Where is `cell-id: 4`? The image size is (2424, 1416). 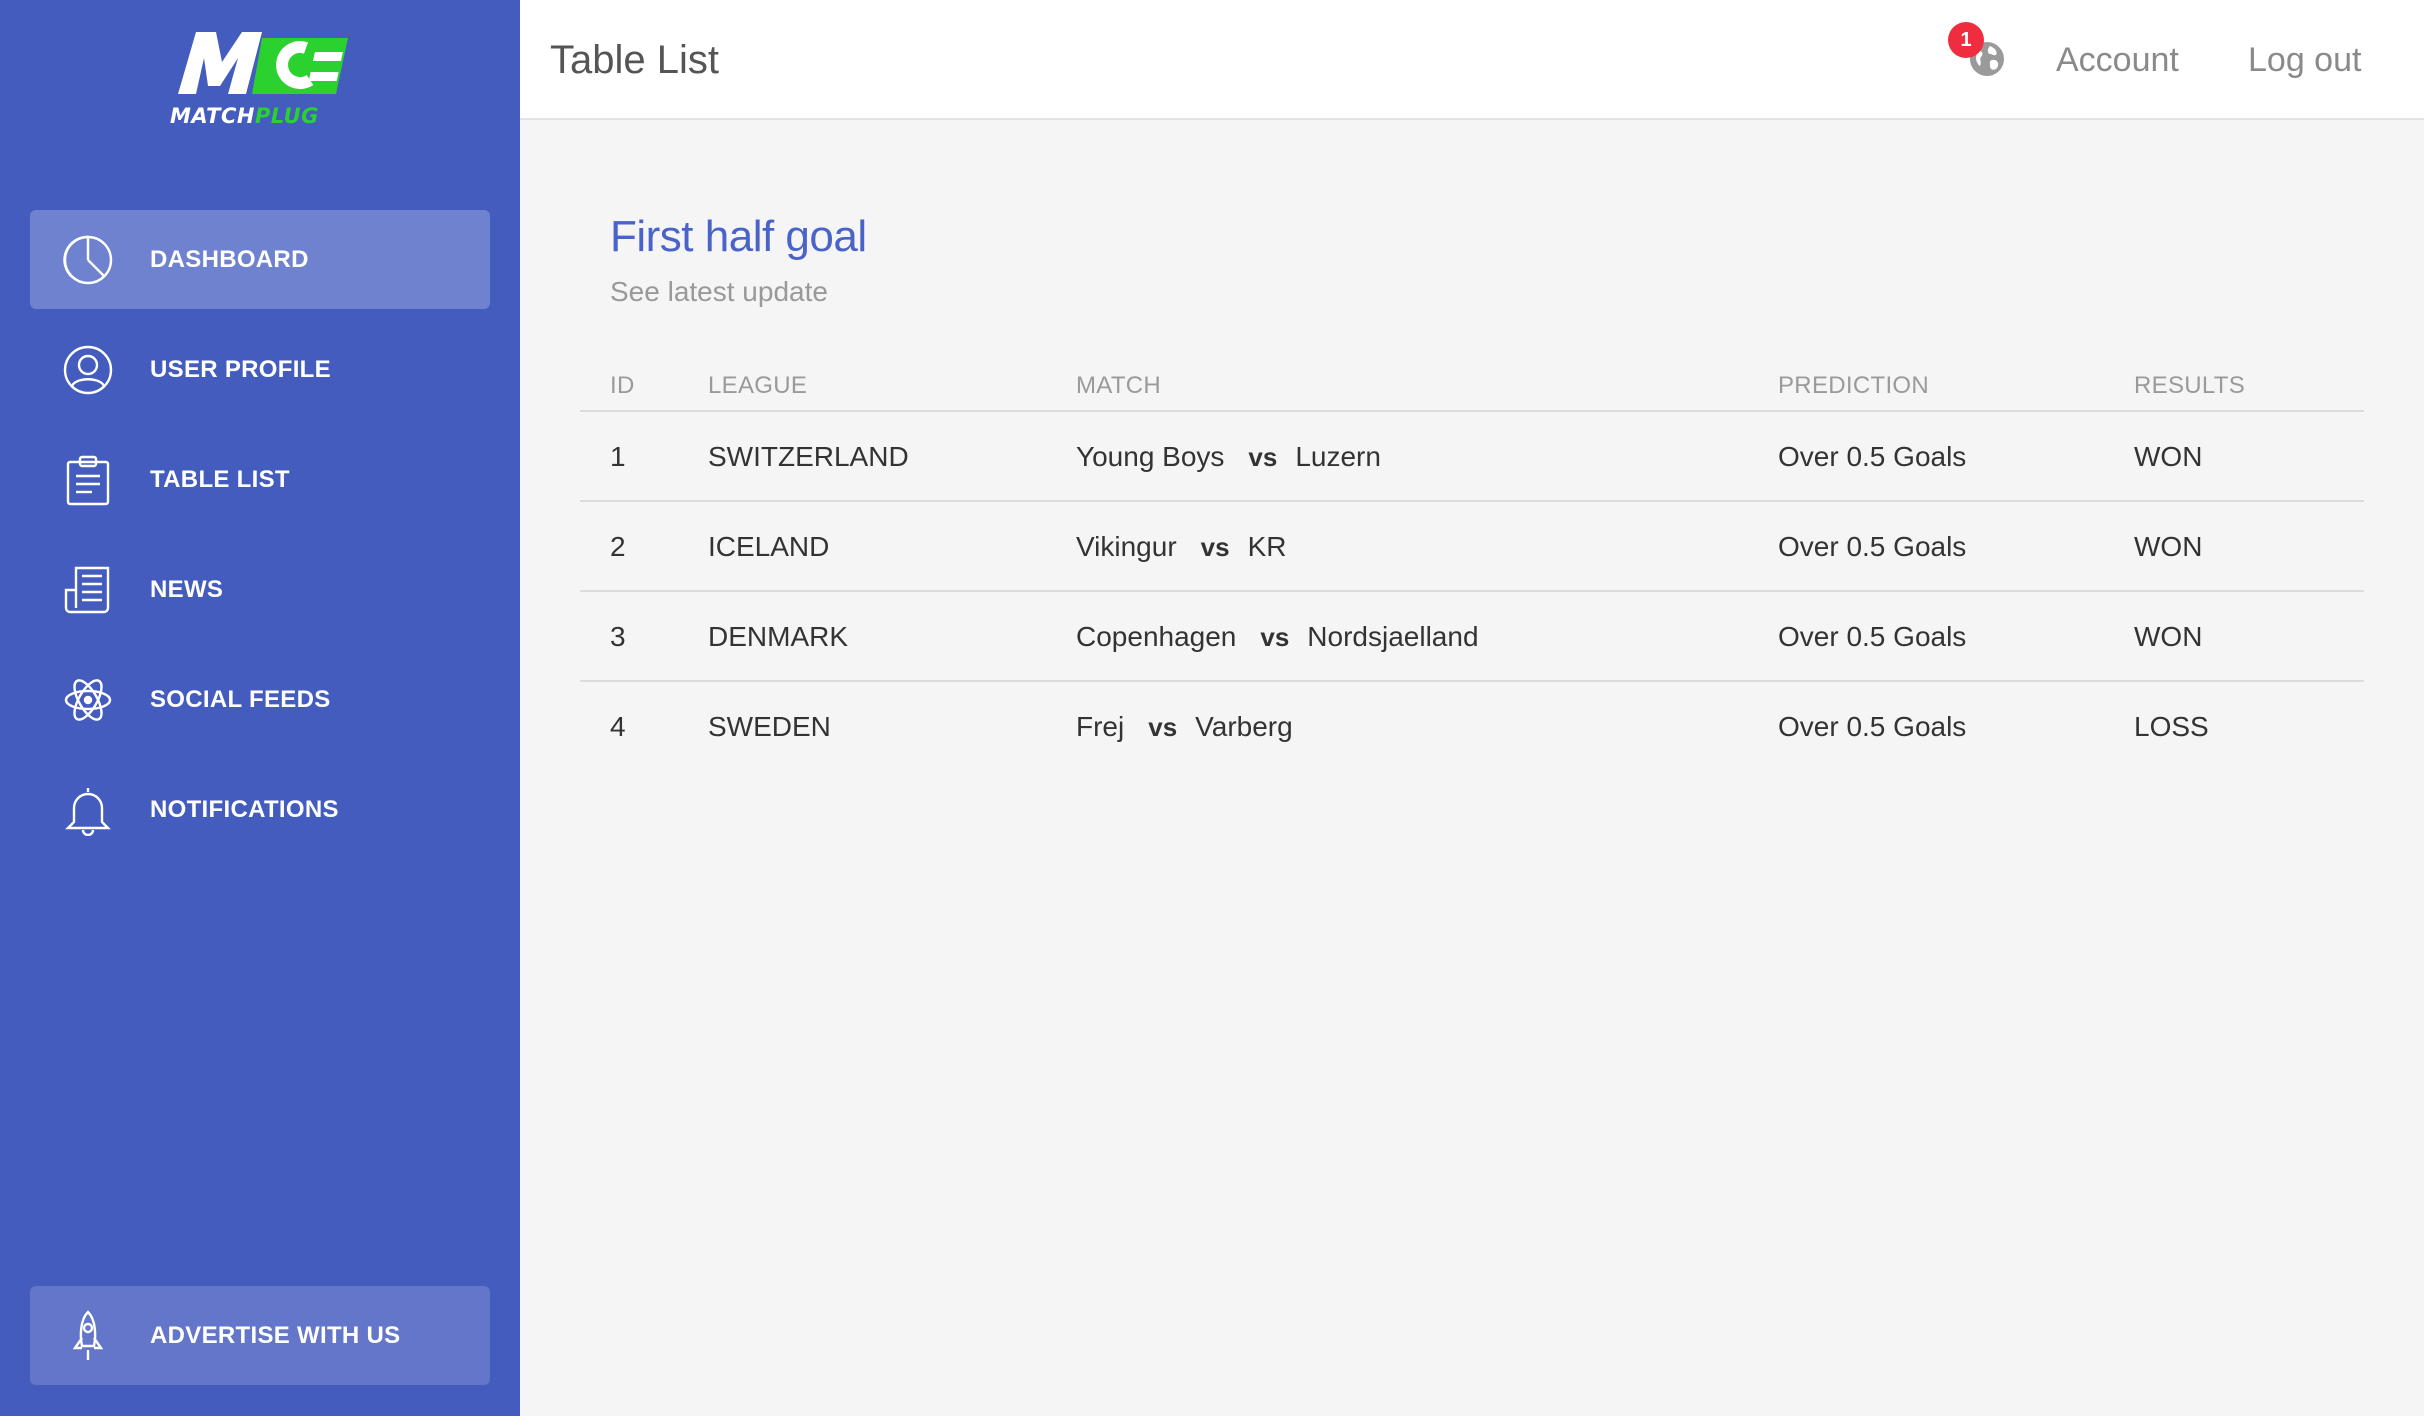
cell-id: 4 is located at coordinates (618, 726).